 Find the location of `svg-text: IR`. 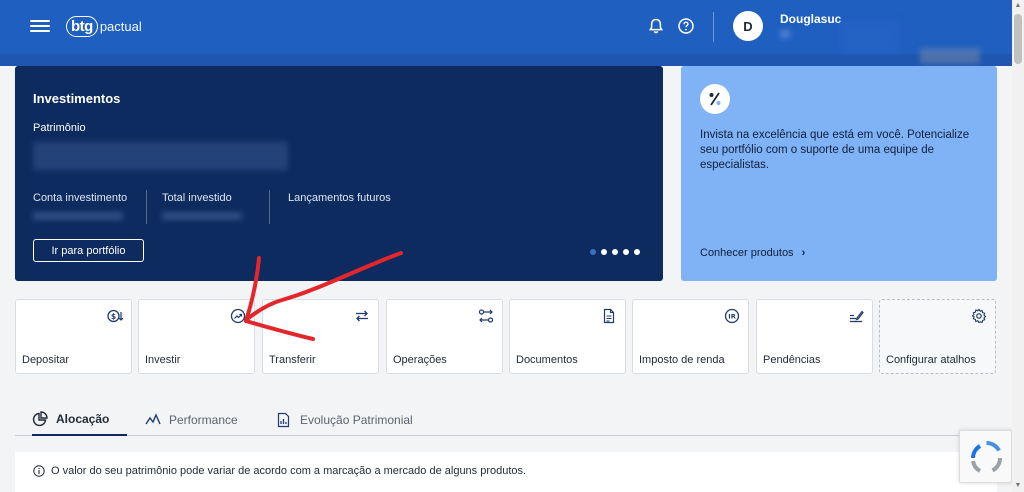

svg-text: IR is located at coordinates (731, 317).